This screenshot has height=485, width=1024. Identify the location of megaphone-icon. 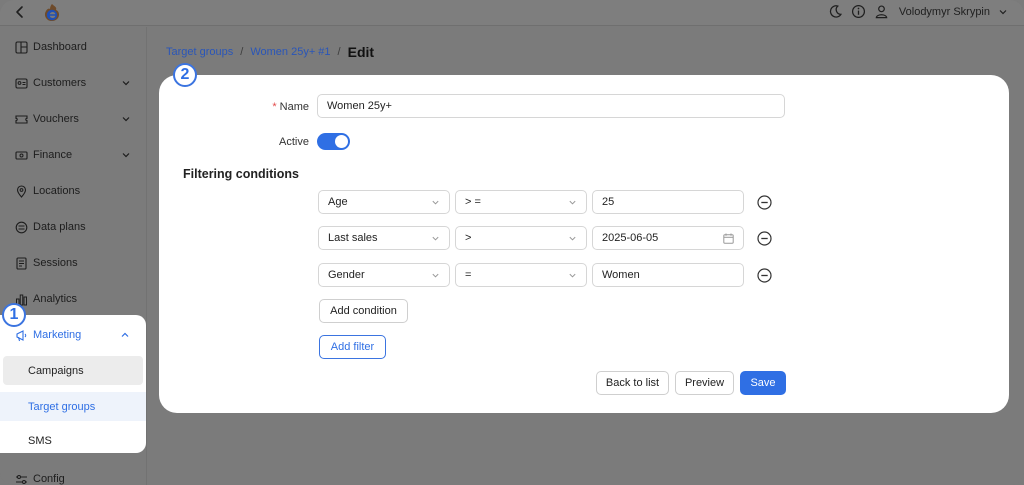
(21, 335).